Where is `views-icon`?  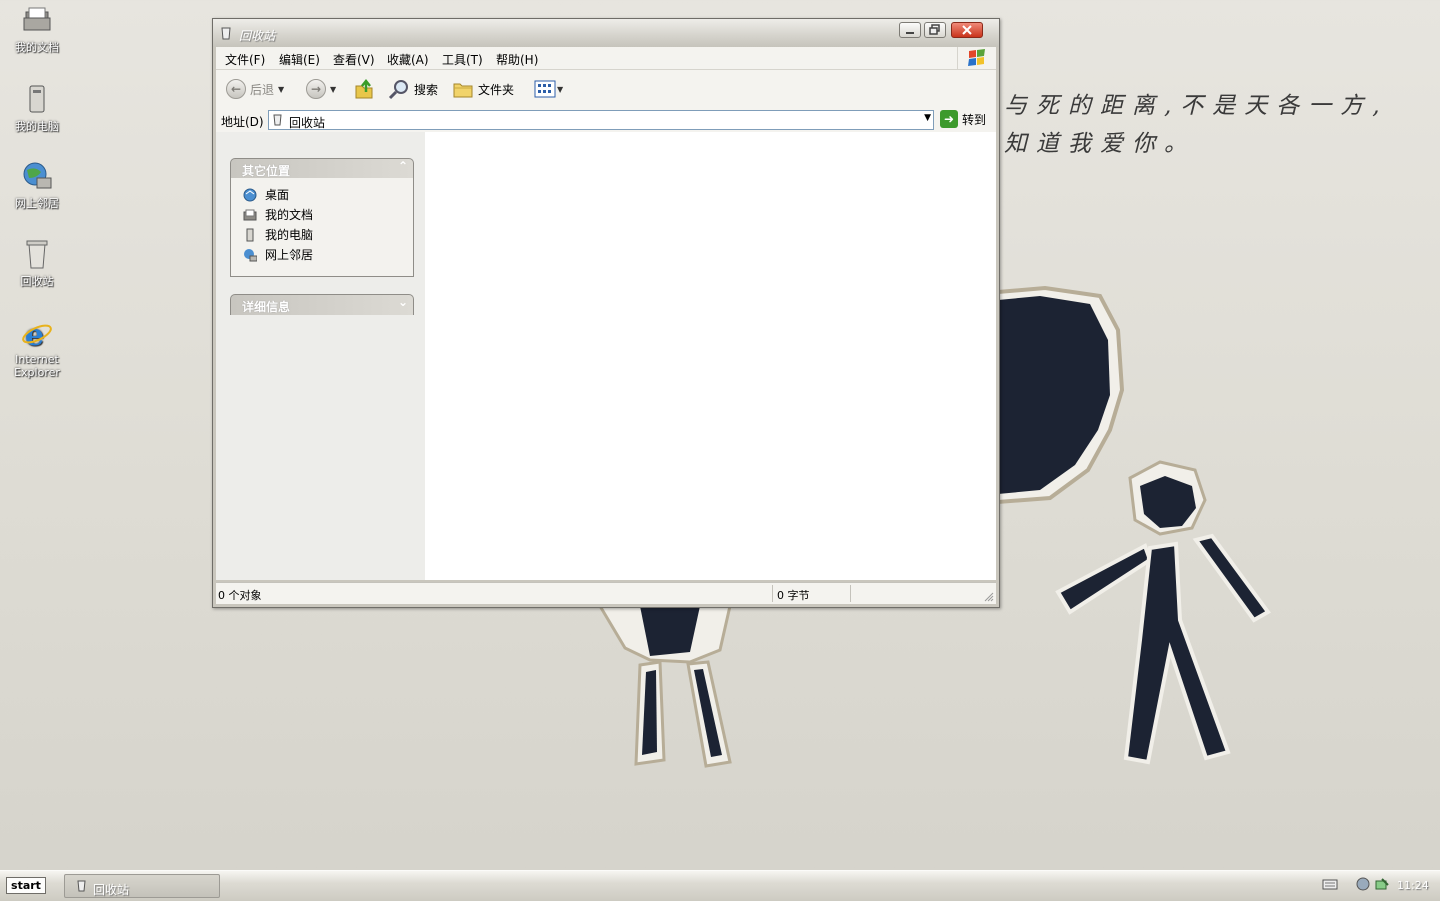
views-icon is located at coordinates (545, 89).